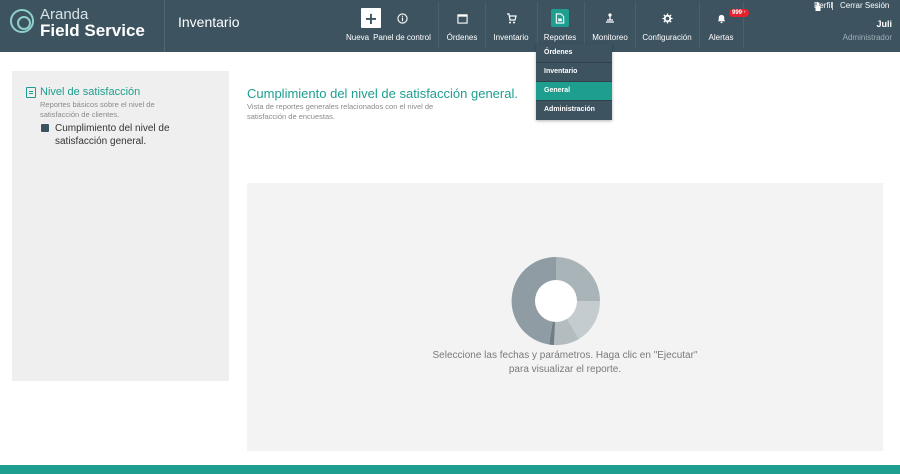 The image size is (900, 474). What do you see at coordinates (739, 13) in the screenshot?
I see `alerts-count-badge: 999+` at bounding box center [739, 13].